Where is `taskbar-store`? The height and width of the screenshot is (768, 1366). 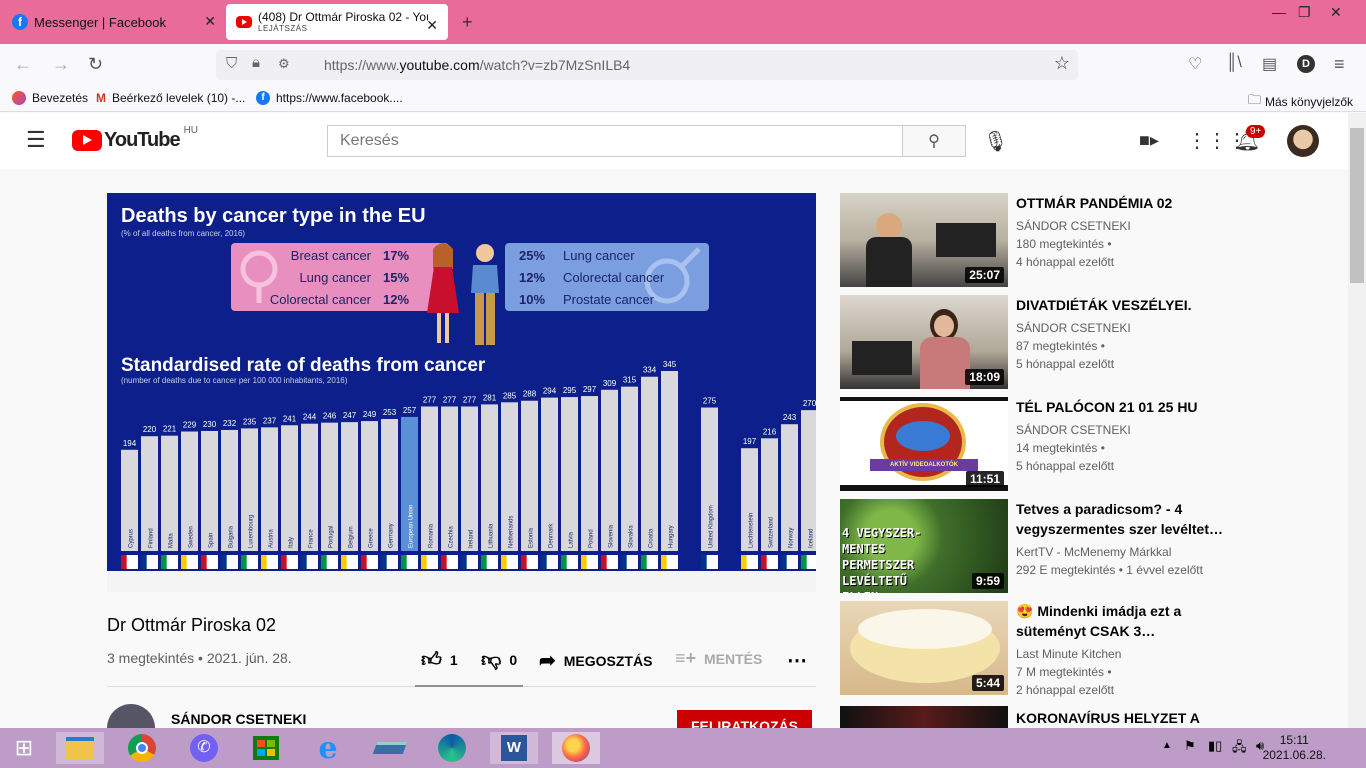 taskbar-store is located at coordinates (266, 748).